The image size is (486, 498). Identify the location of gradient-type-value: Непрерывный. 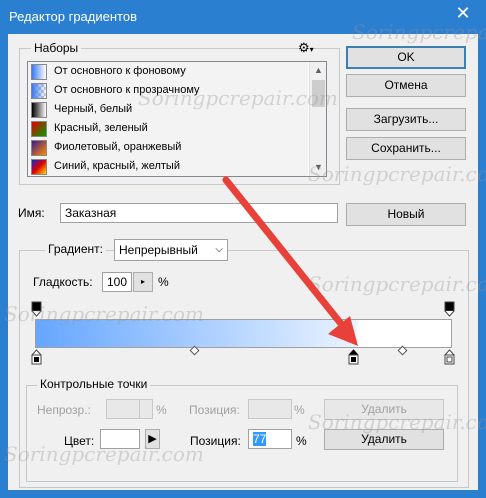
(158, 250).